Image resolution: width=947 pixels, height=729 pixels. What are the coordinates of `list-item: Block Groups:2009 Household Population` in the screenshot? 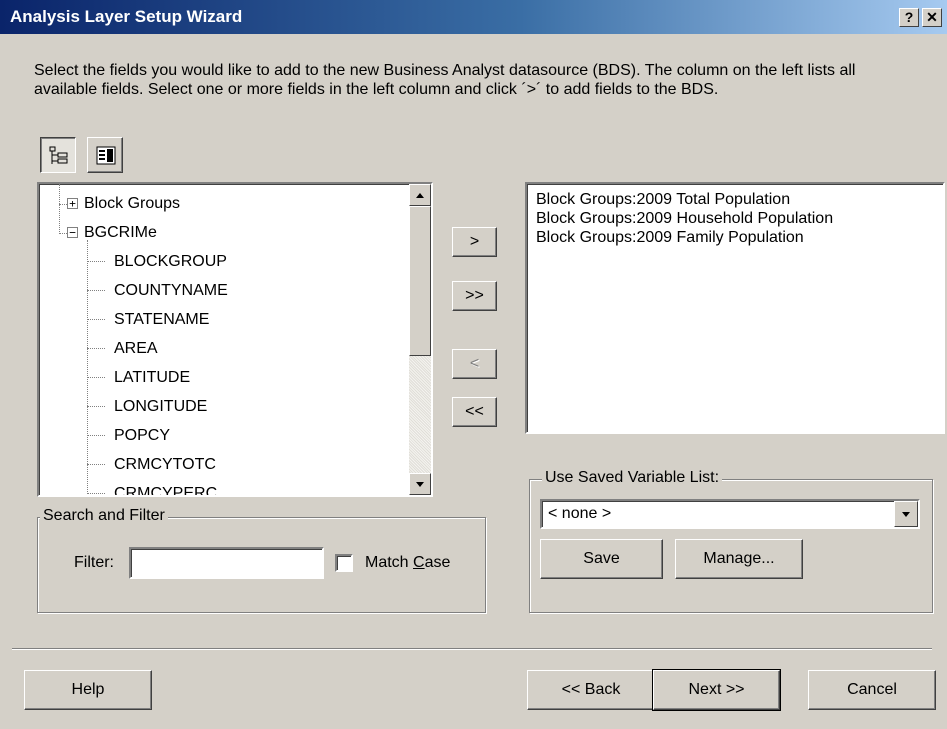 It's located at (739, 218).